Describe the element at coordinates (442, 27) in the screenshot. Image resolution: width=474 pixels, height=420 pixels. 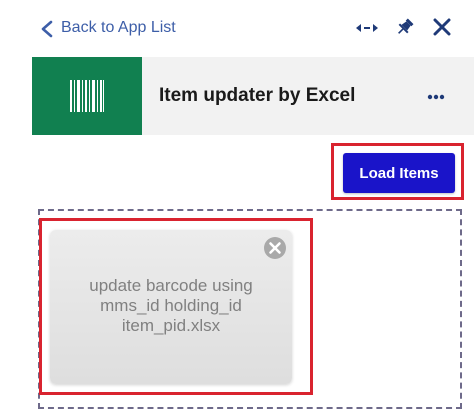
I see `close-icon` at that location.